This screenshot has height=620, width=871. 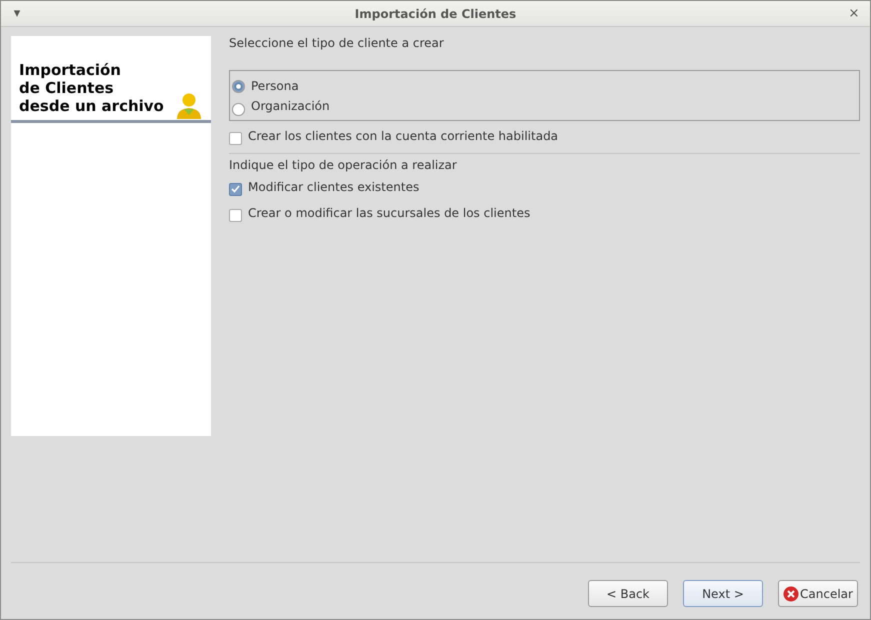 I want to click on wizard-button: < Back, so click(x=628, y=593).